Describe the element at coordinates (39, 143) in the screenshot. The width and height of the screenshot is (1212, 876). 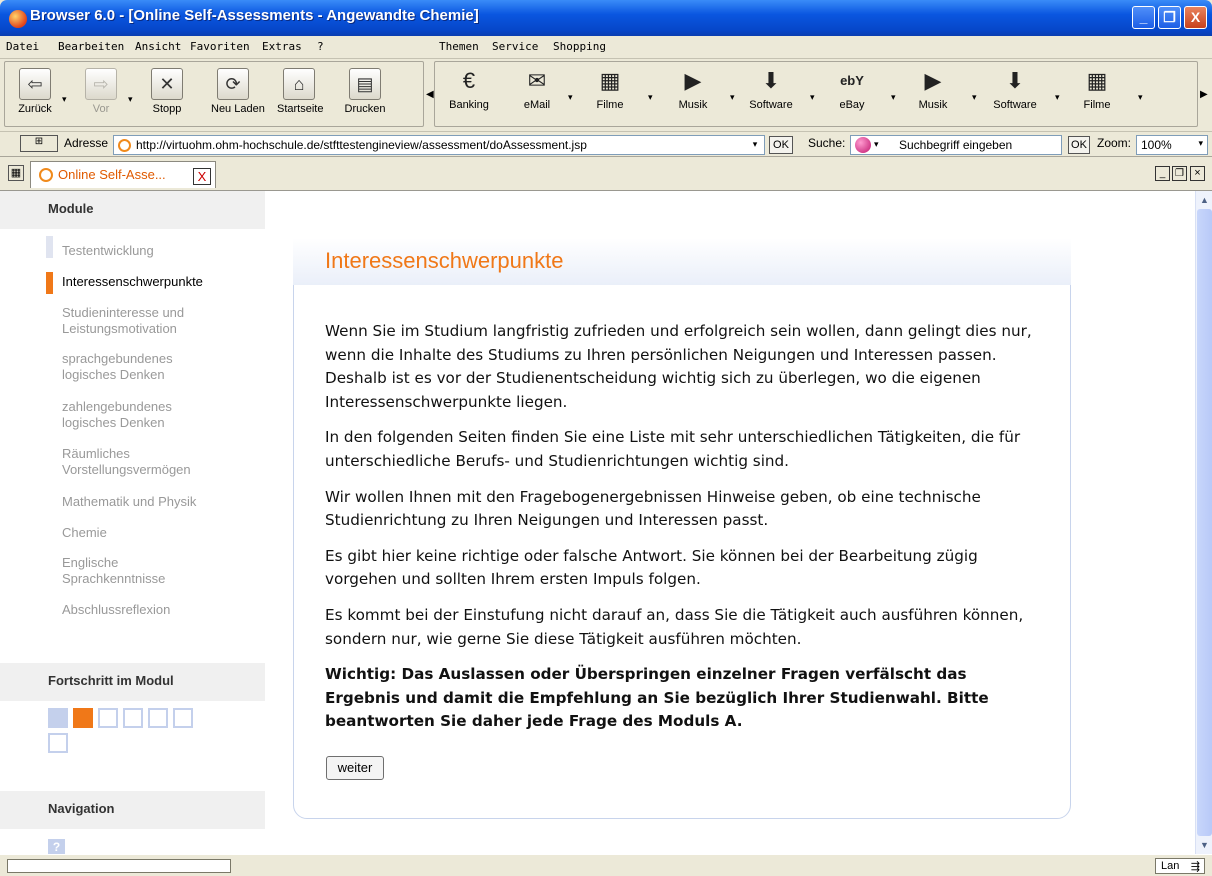
I see `bookmark-add-icon: ⊞` at that location.